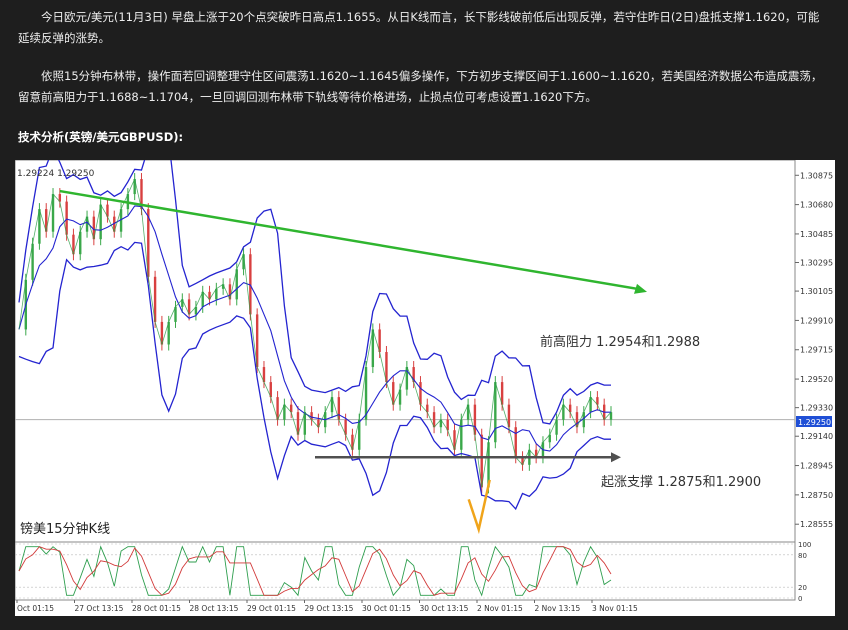 The height and width of the screenshot is (630, 848). I want to click on section-heading: 技术分析(英镑/美元GBPUSD):, so click(101, 137).